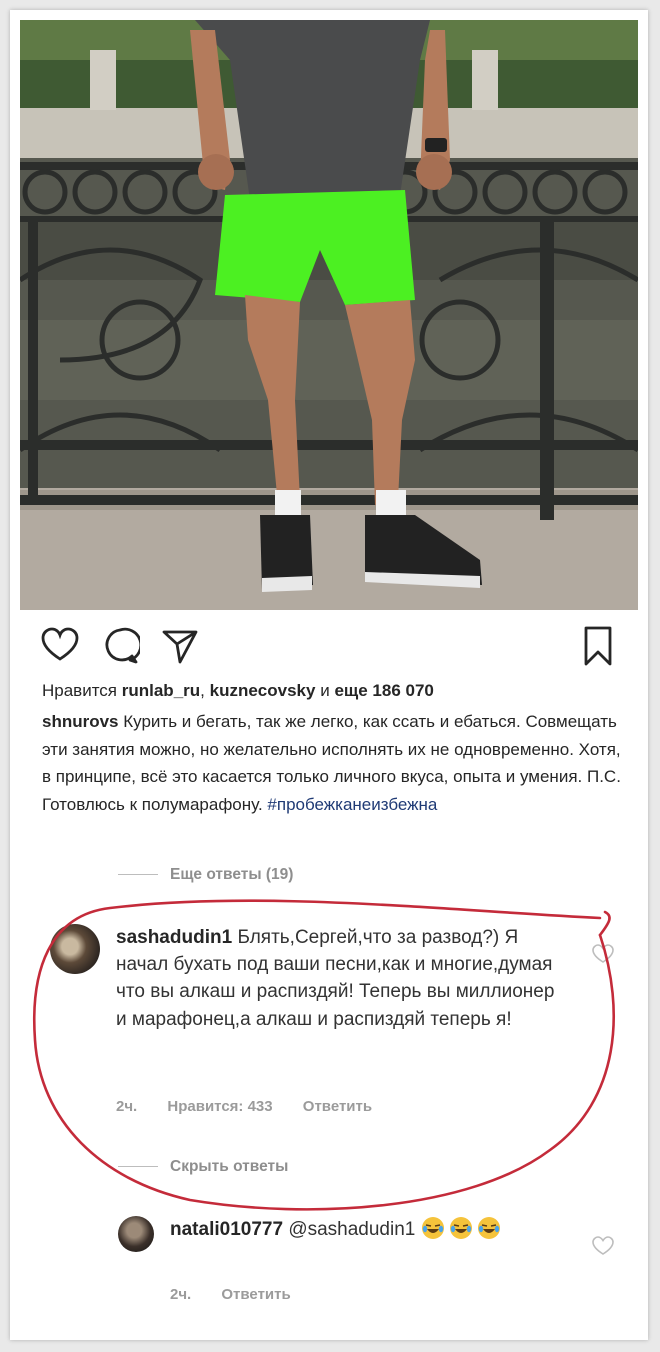  Describe the element at coordinates (263, 690) in the screenshot. I see `liker-user-kuznecovsky: kuznecovsky` at that location.